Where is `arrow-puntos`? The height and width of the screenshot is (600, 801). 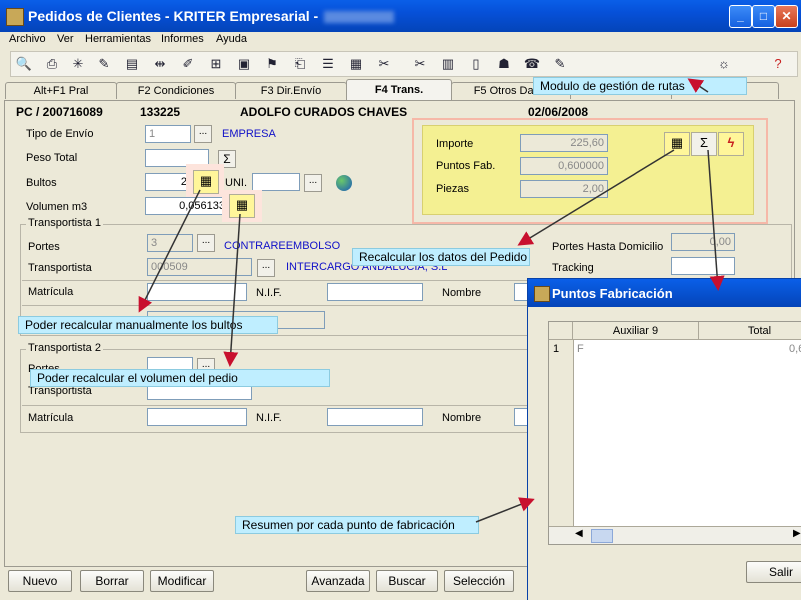 arrow-puntos is located at coordinates (716, 220).